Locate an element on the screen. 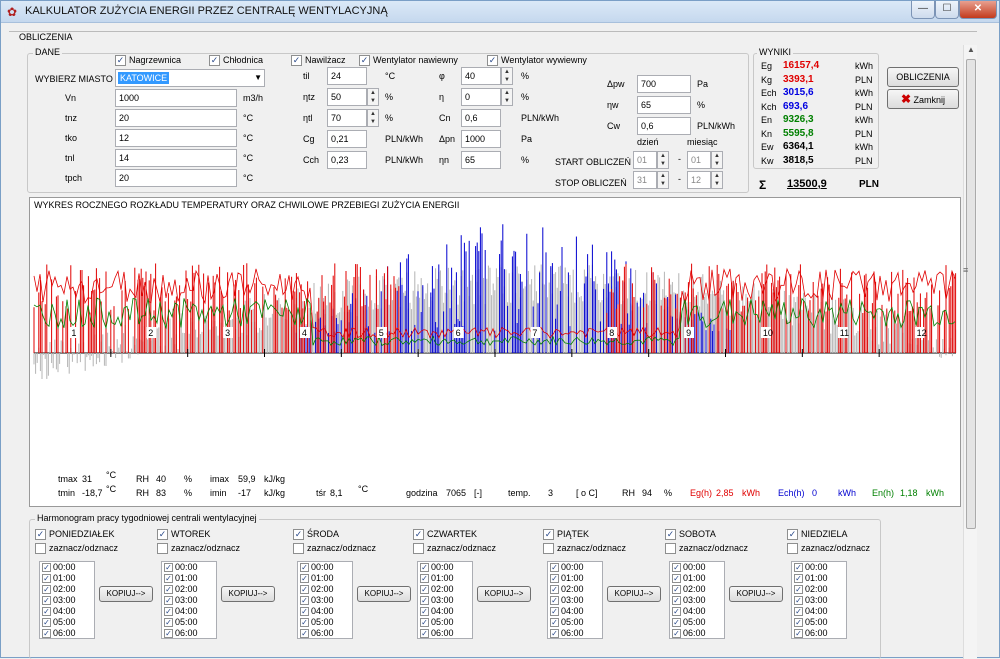  col3-spinner-0: ▲ ▼ is located at coordinates (507, 76).